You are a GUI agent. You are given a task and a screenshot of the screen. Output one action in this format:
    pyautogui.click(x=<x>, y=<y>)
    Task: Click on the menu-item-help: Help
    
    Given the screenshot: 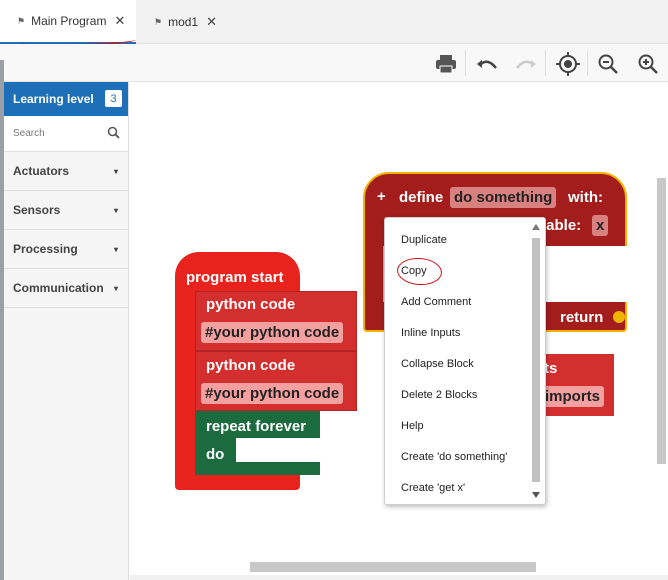 What is the action you would take?
    pyautogui.click(x=412, y=426)
    